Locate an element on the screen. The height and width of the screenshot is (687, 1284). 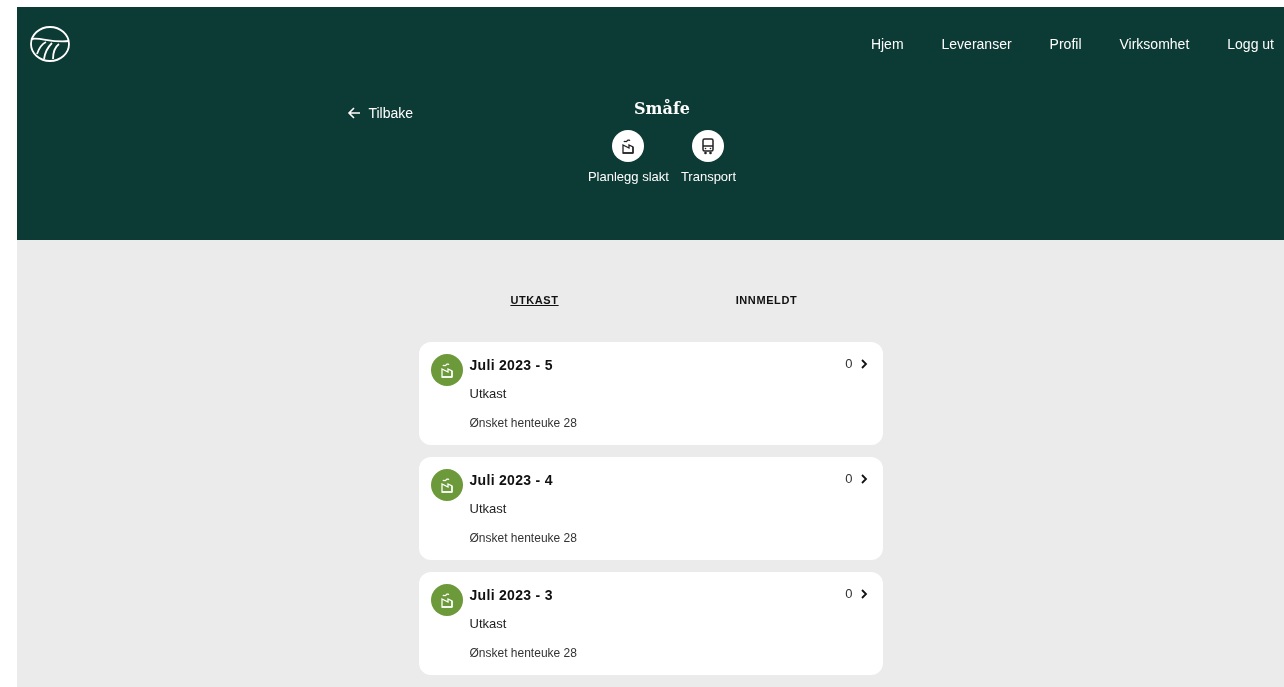
nav-link: Leveranser is located at coordinates (976, 44).